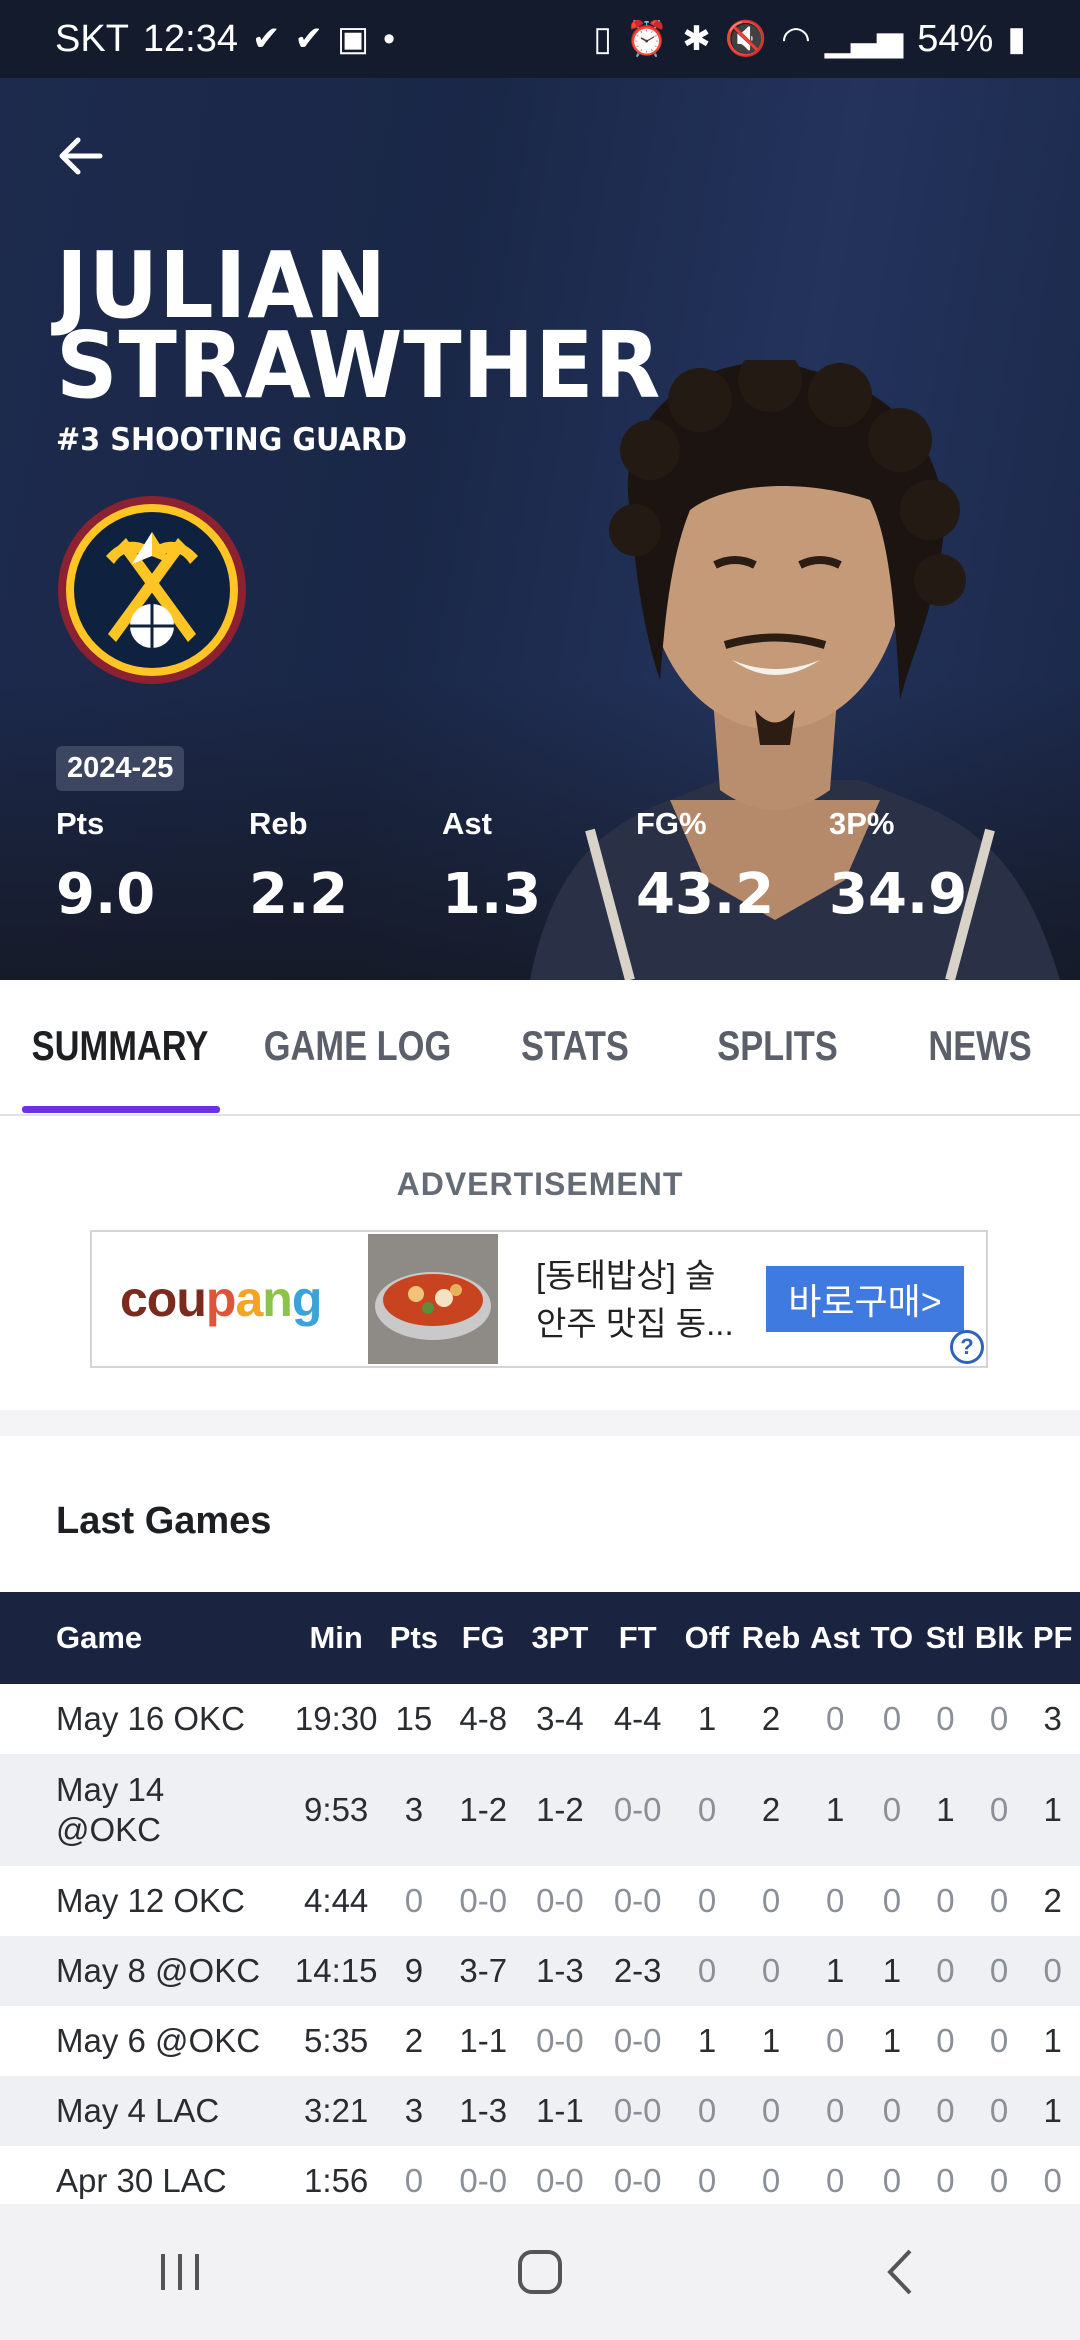 Image resolution: width=1080 pixels, height=2340 pixels. I want to click on tab-game-log: GAME LOG, so click(357, 1046).